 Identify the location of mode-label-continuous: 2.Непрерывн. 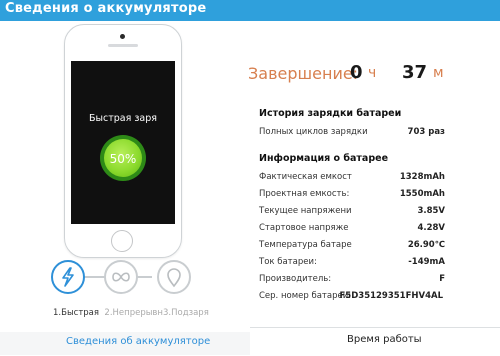
(133, 313).